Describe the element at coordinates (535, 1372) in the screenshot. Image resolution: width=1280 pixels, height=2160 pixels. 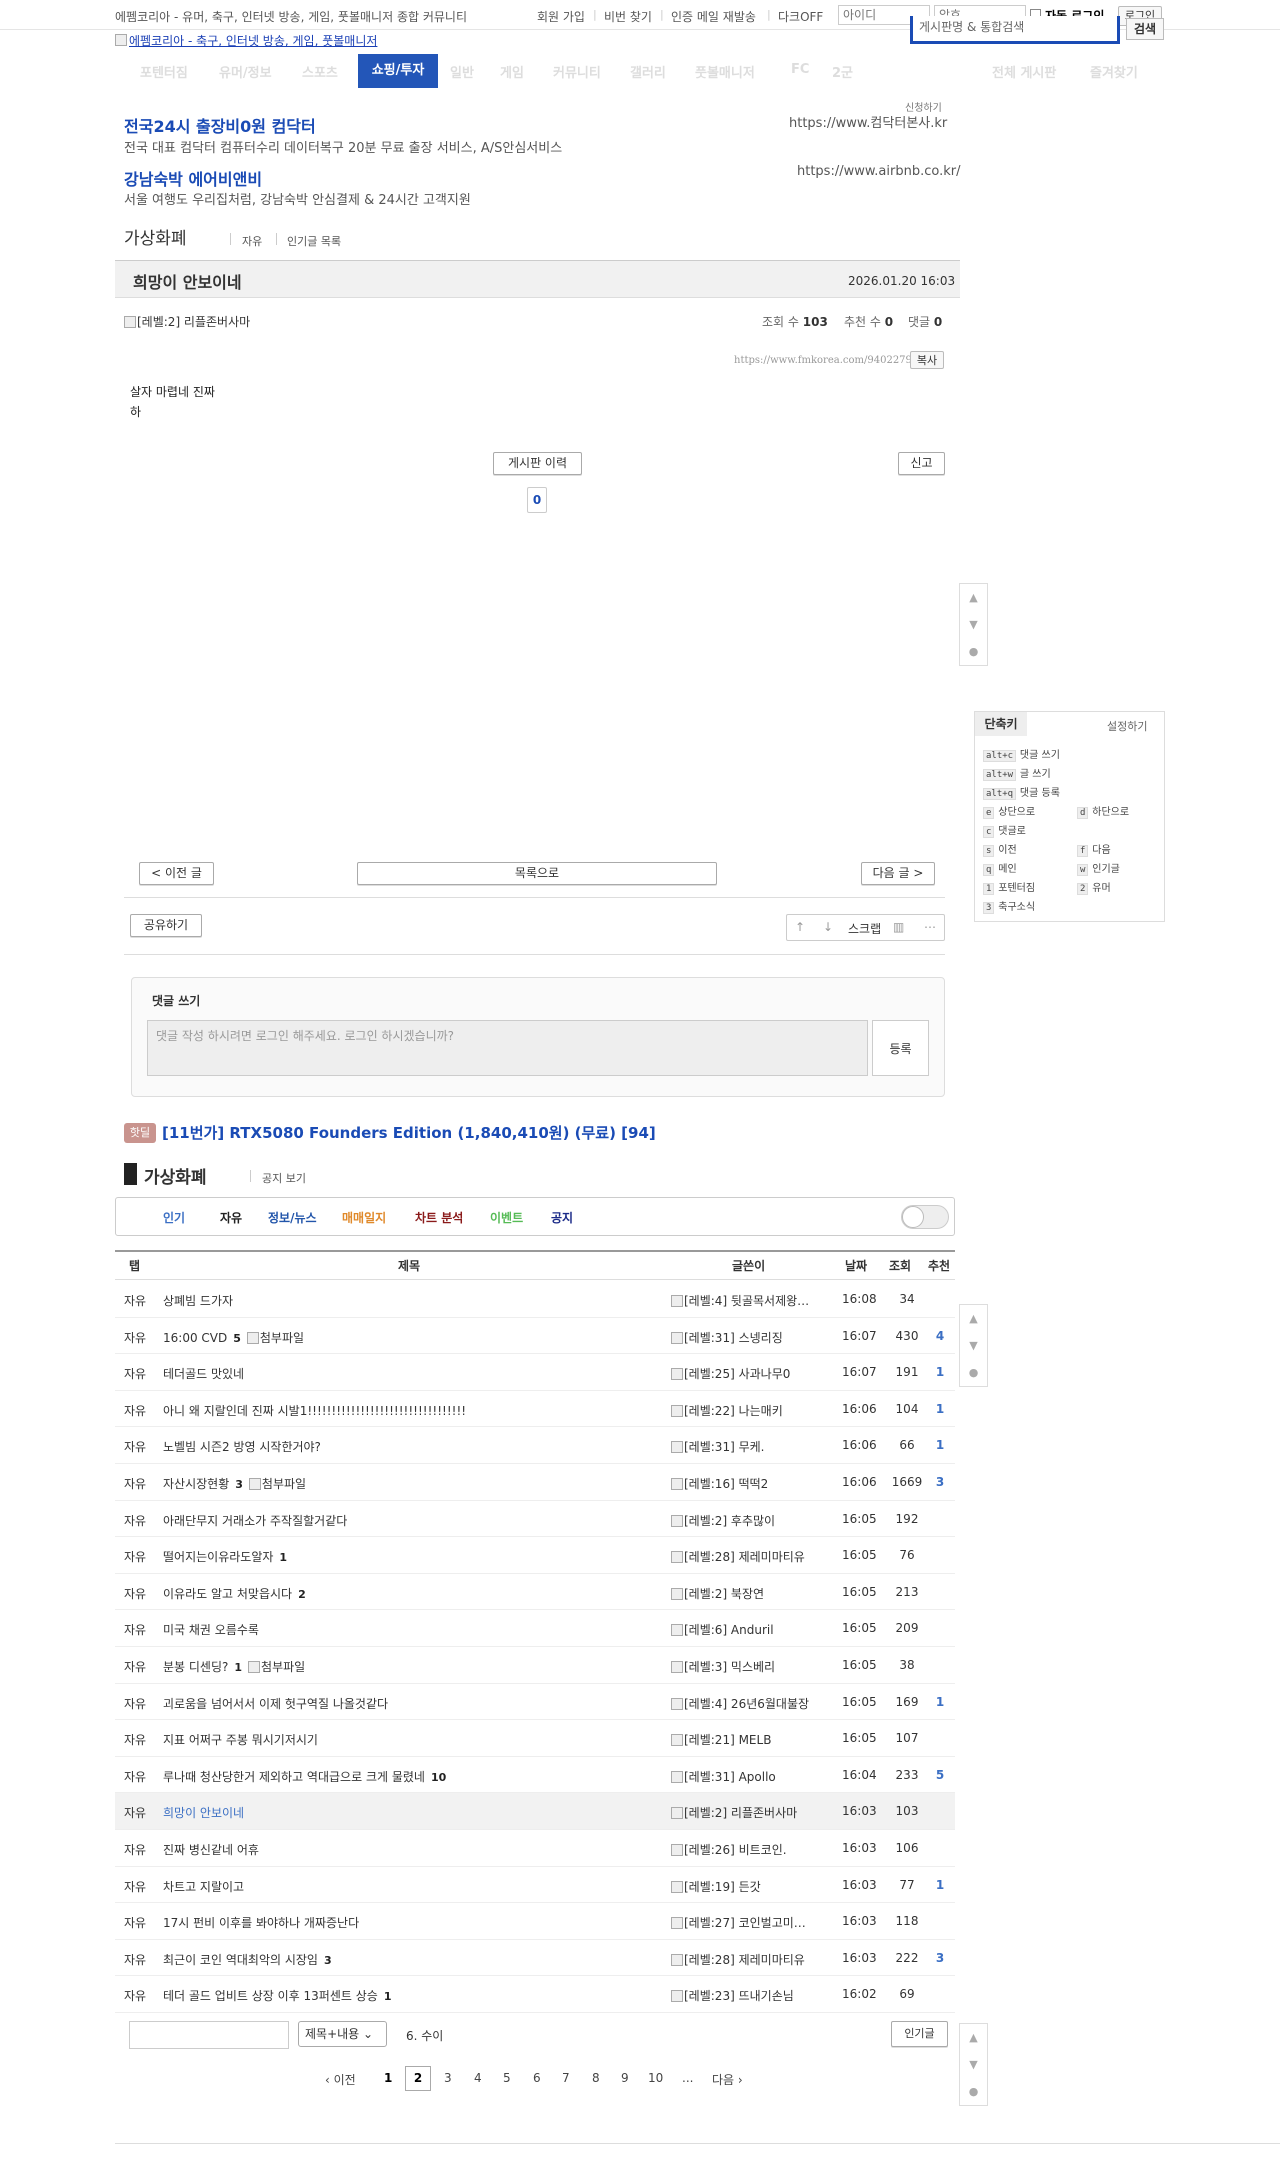
I see `table-row: 자유 테더골드 맛있네 [레벨:25] 사과나무0 16:07 191 1` at that location.